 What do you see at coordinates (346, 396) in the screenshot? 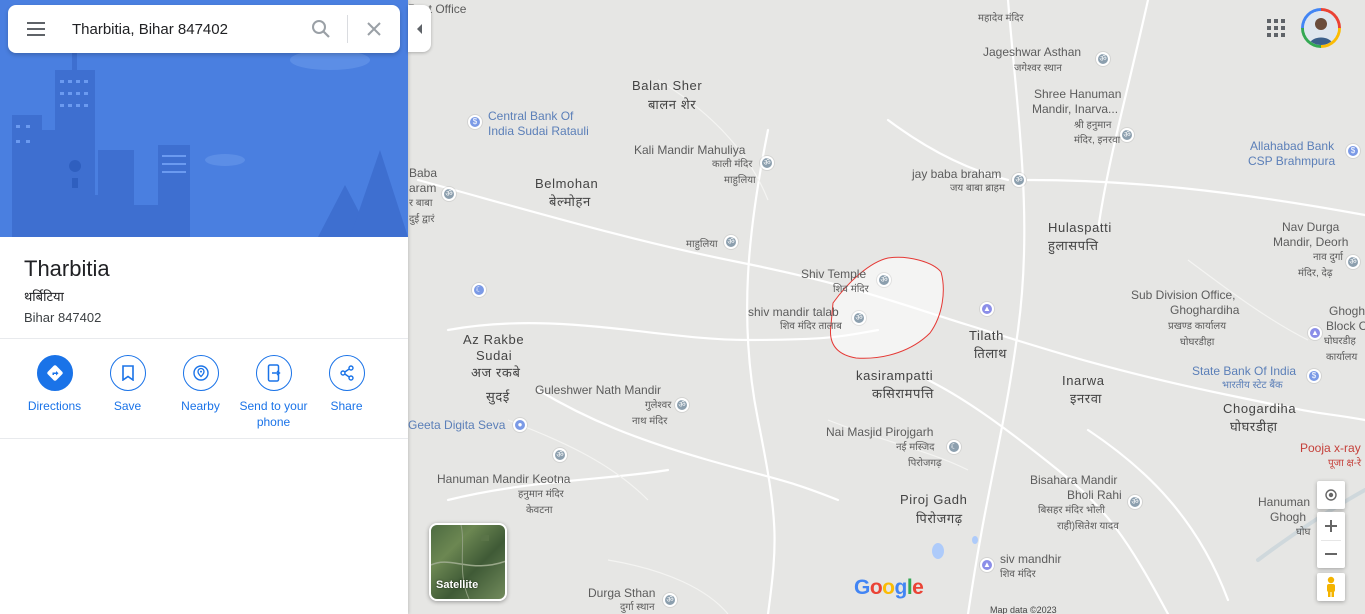
I see `share-button: Share` at bounding box center [346, 396].